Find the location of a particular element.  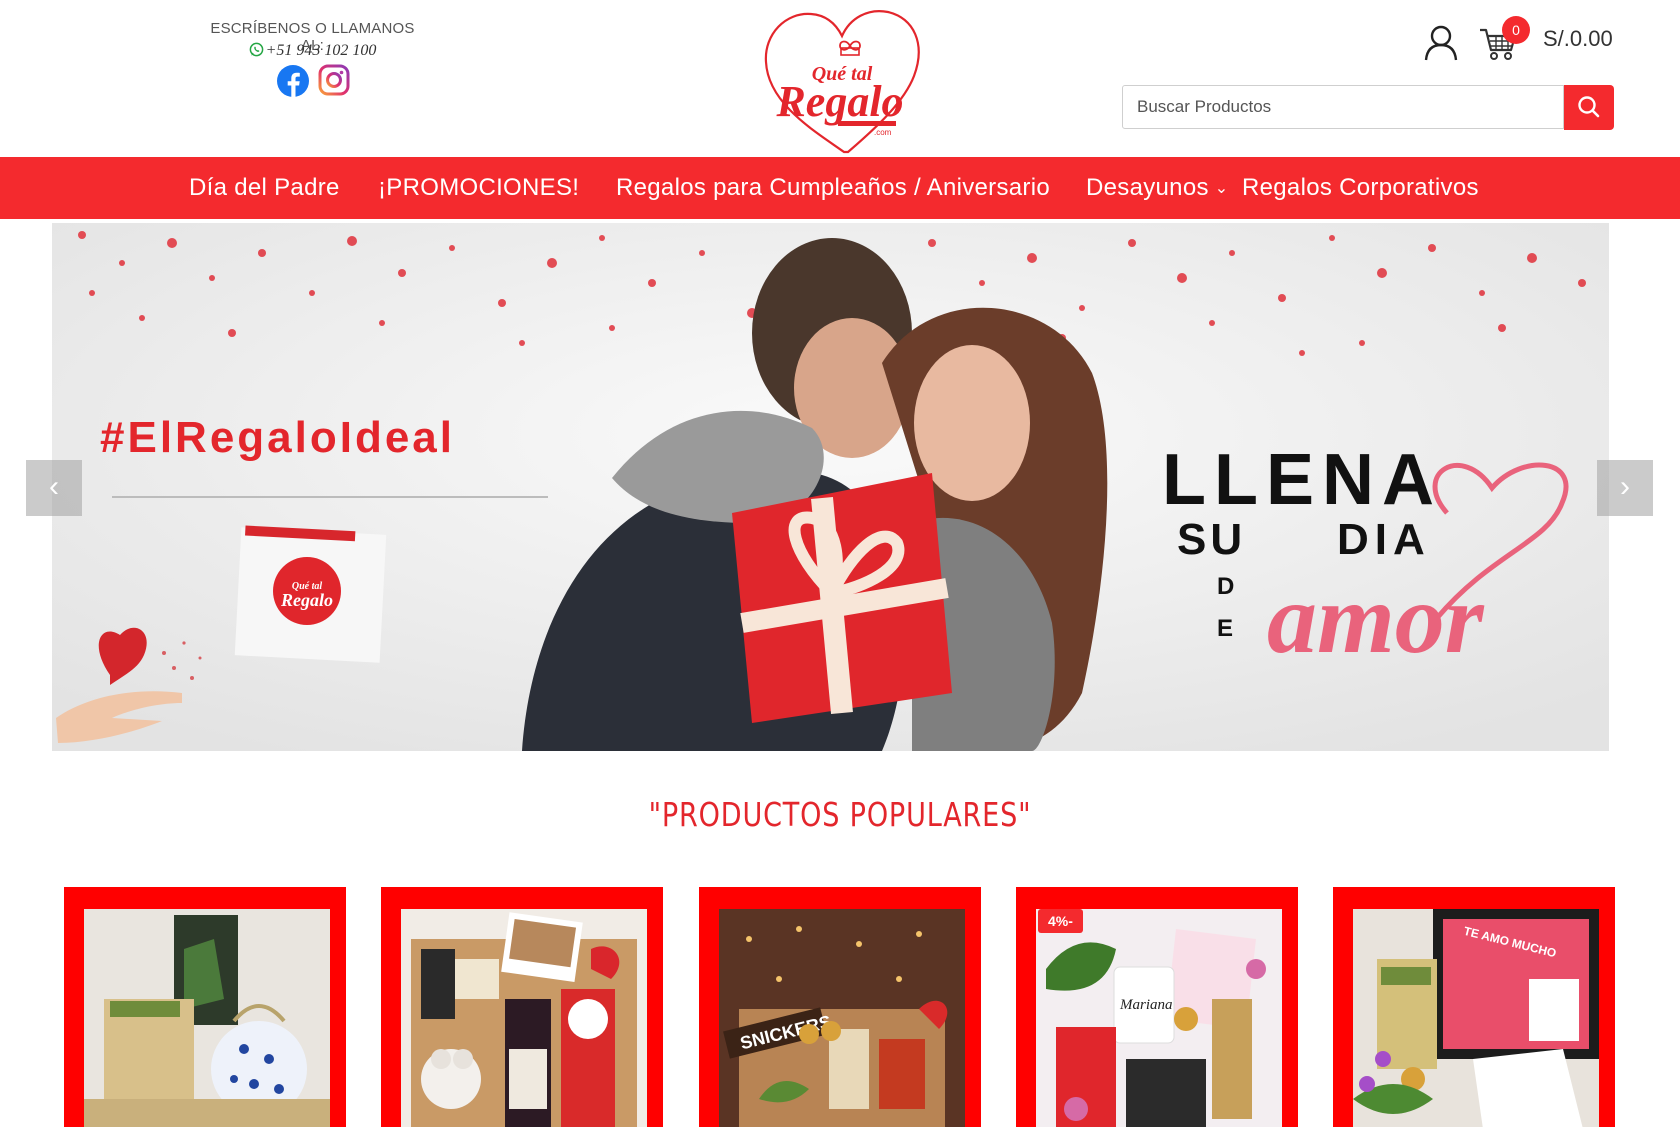

hero-headline-amor: amor is located at coordinates (1375, 618).